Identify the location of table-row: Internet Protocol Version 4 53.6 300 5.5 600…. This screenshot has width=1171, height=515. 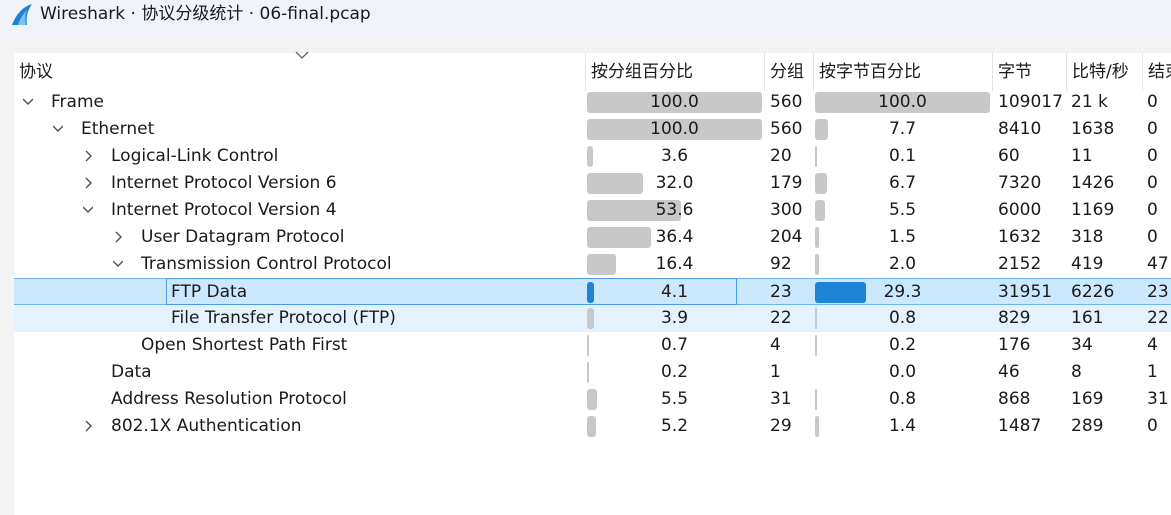
(592, 210).